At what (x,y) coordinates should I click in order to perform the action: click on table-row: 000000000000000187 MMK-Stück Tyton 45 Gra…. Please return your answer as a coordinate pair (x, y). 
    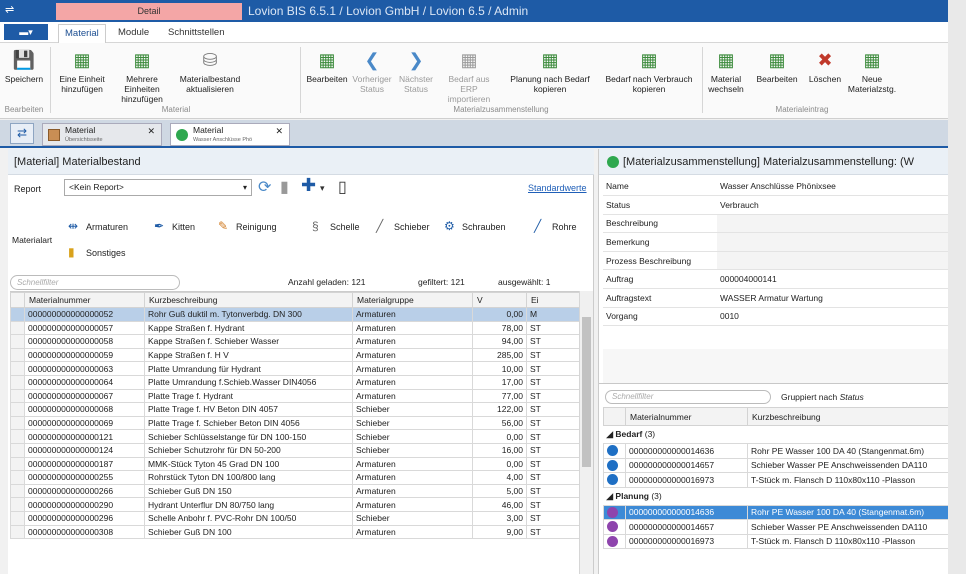
    Looking at the image, I should click on (295, 464).